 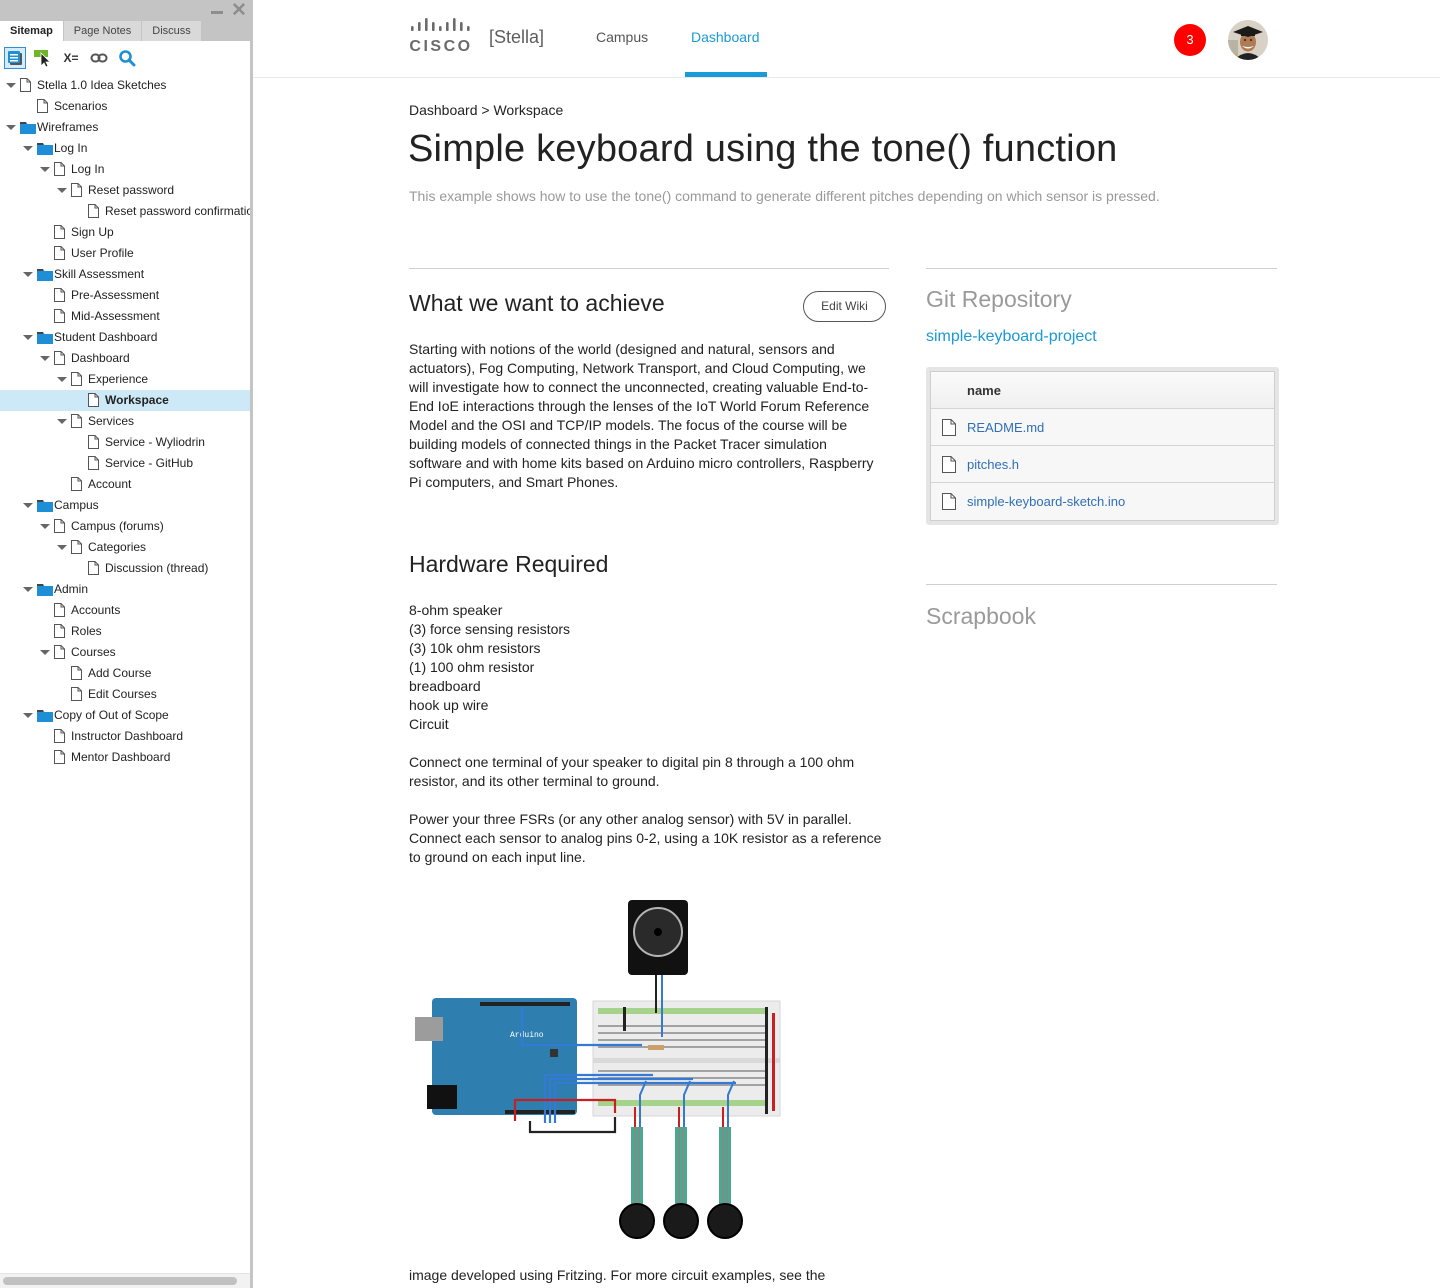 I want to click on sitemap-item: Experience, so click(x=125, y=379).